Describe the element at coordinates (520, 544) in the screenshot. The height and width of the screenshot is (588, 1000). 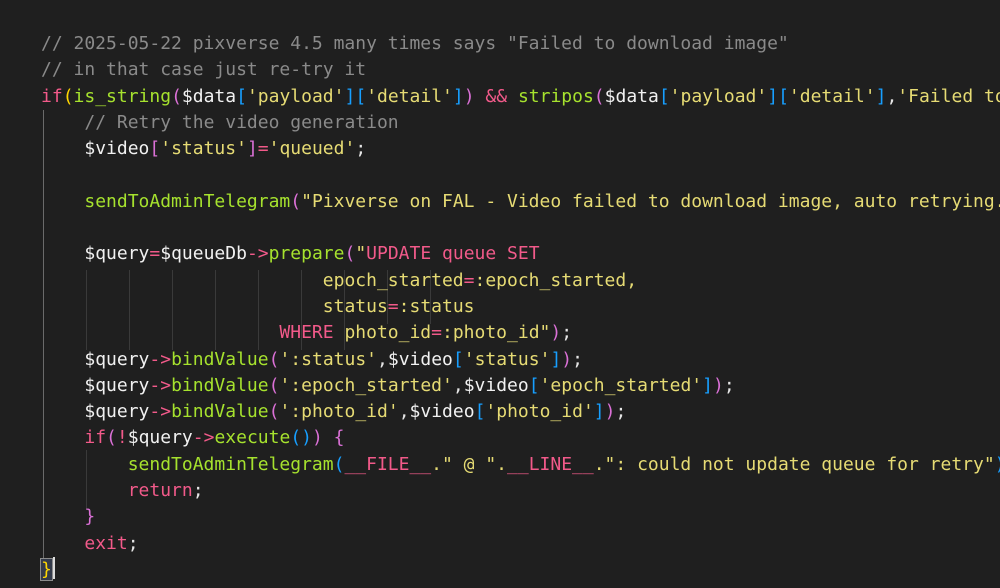
I see `code-line-20: exit;` at that location.